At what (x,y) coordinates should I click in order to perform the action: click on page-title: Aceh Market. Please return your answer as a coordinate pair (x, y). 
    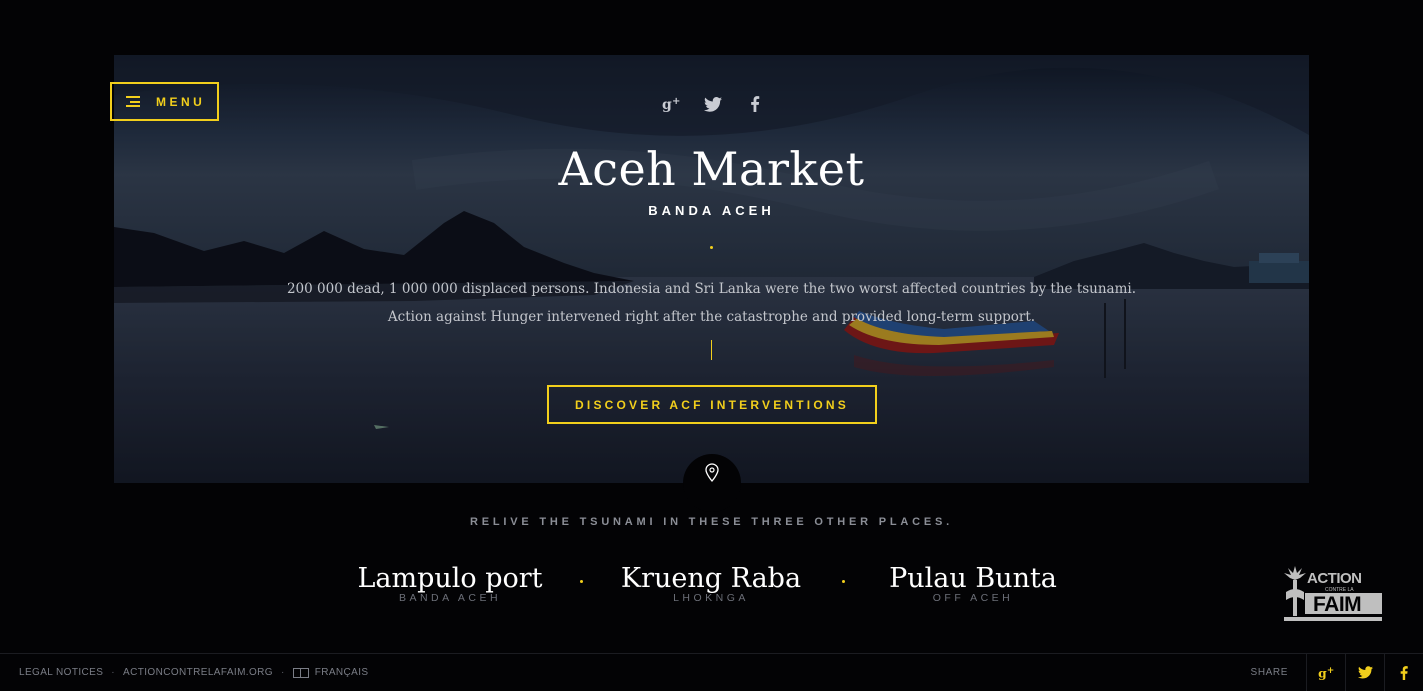
    Looking at the image, I should click on (711, 169).